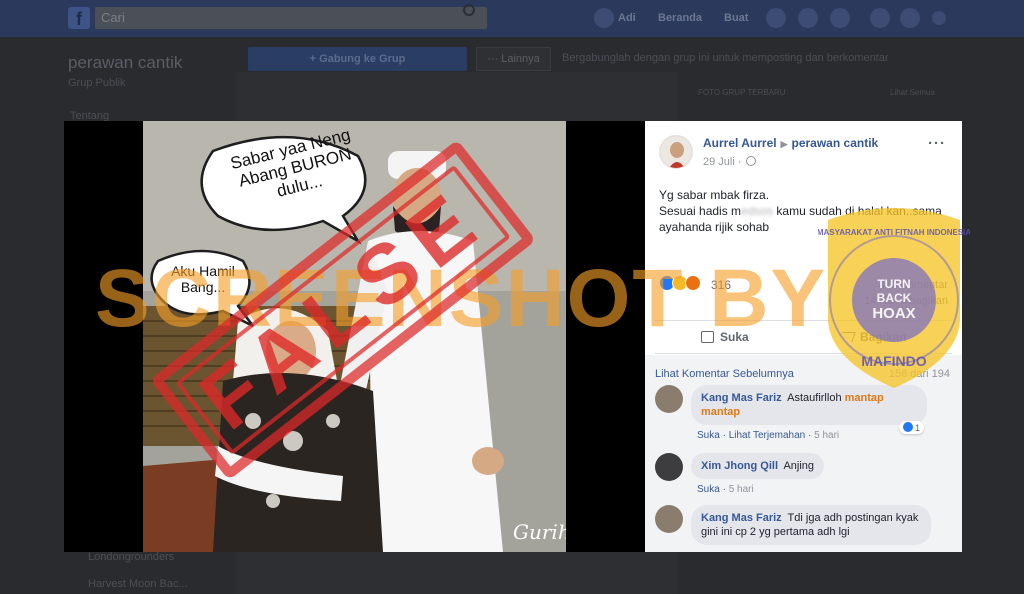 The width and height of the screenshot is (1024, 594). What do you see at coordinates (908, 427) in the screenshot?
I see `like-reaction-icon` at bounding box center [908, 427].